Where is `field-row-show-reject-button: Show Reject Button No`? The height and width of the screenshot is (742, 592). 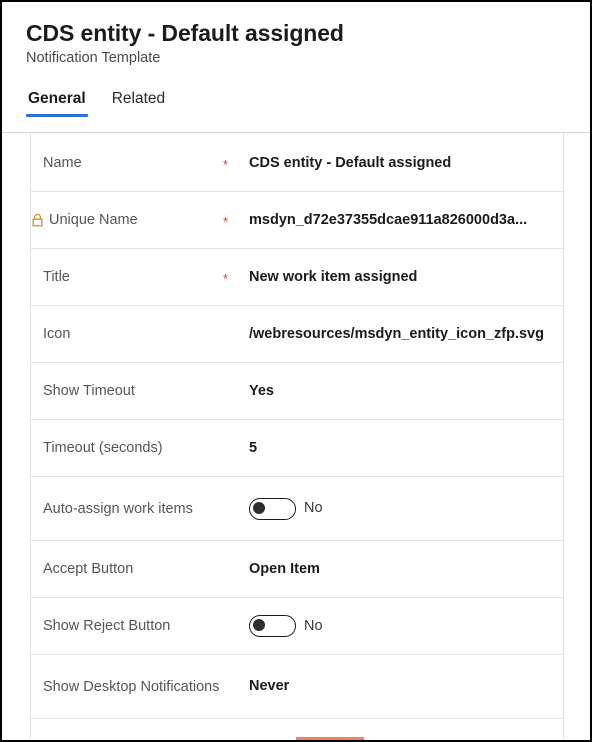
field-row-show-reject-button: Show Reject Button No is located at coordinates (297, 626).